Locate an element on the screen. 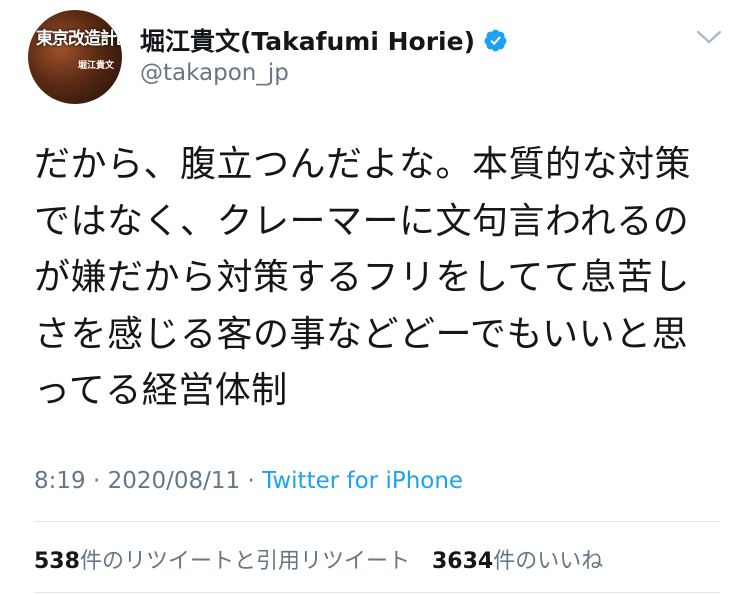  user-handle: @takapon_jp is located at coordinates (214, 73).